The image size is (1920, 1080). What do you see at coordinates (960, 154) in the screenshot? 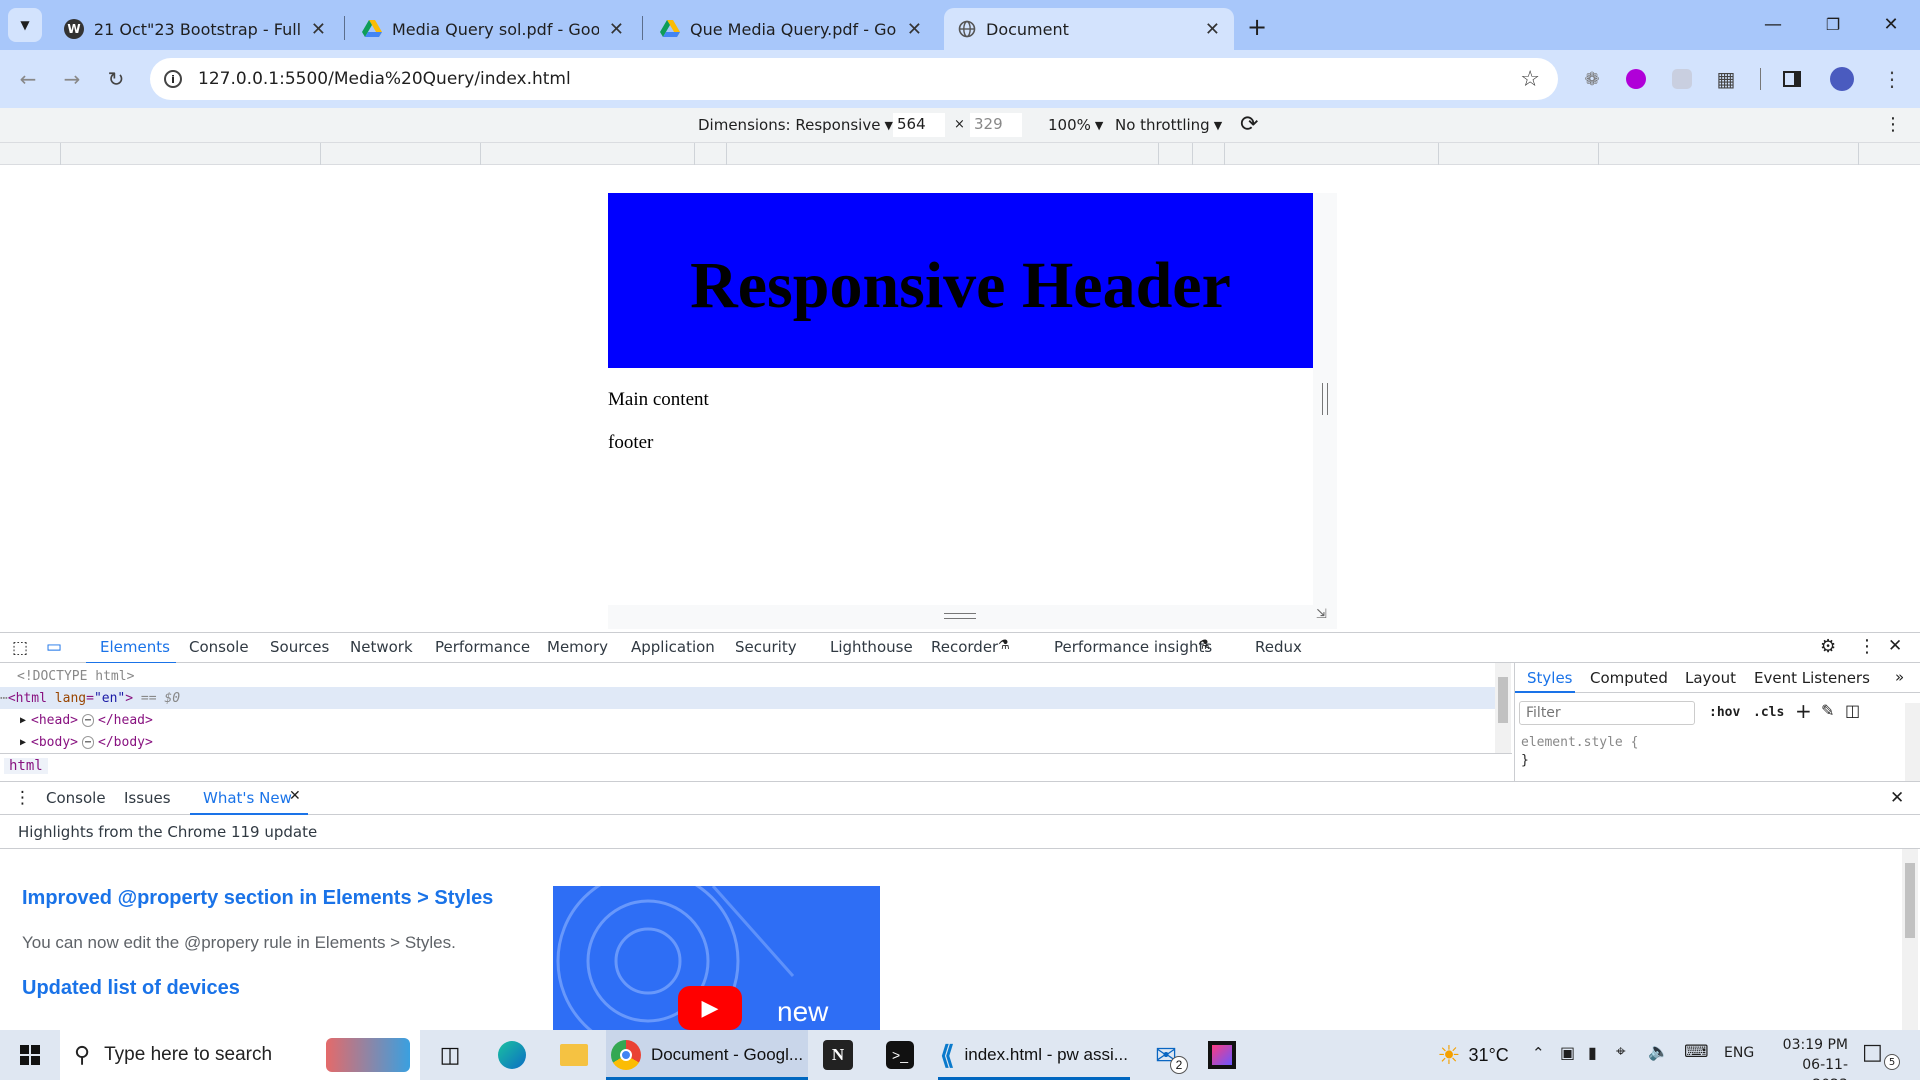
I see `media-query-bar` at bounding box center [960, 154].